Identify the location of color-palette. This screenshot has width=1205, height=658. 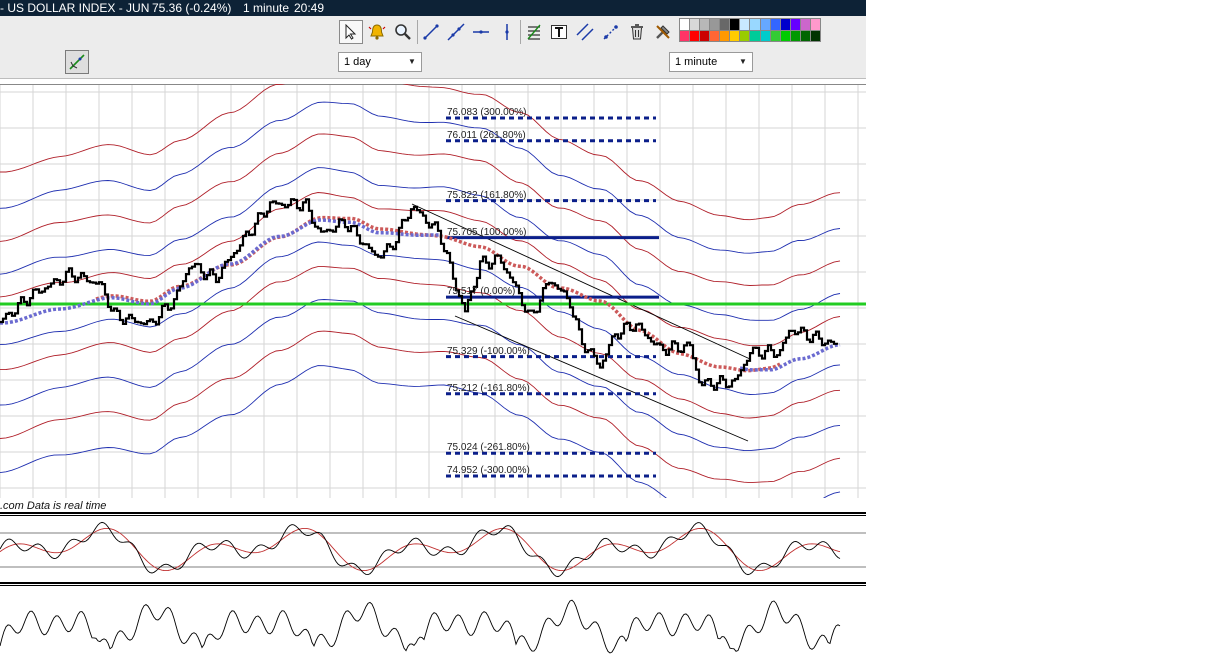
(750, 30).